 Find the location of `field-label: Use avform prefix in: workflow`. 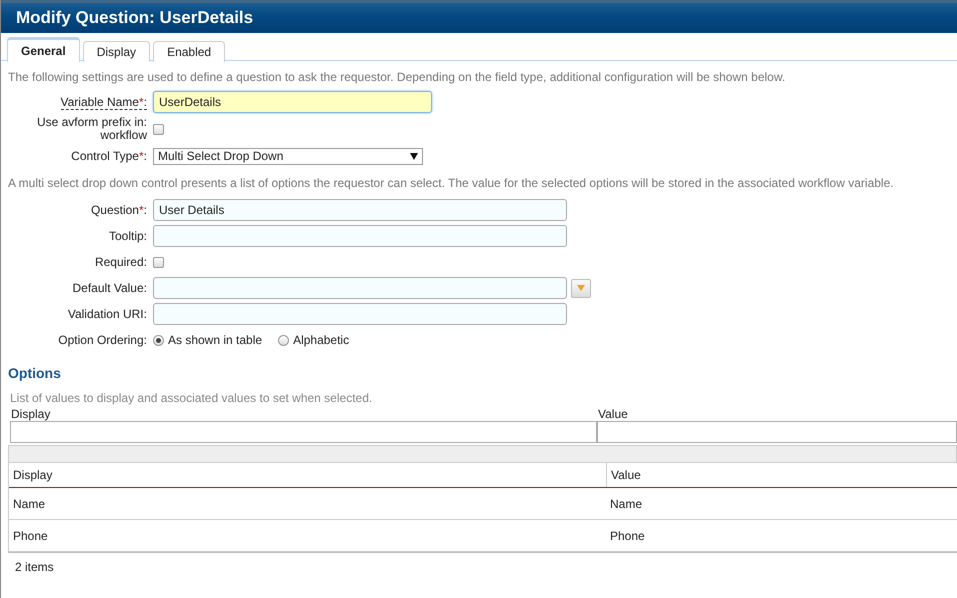

field-label: Use avform prefix in: workflow is located at coordinates (91, 128).